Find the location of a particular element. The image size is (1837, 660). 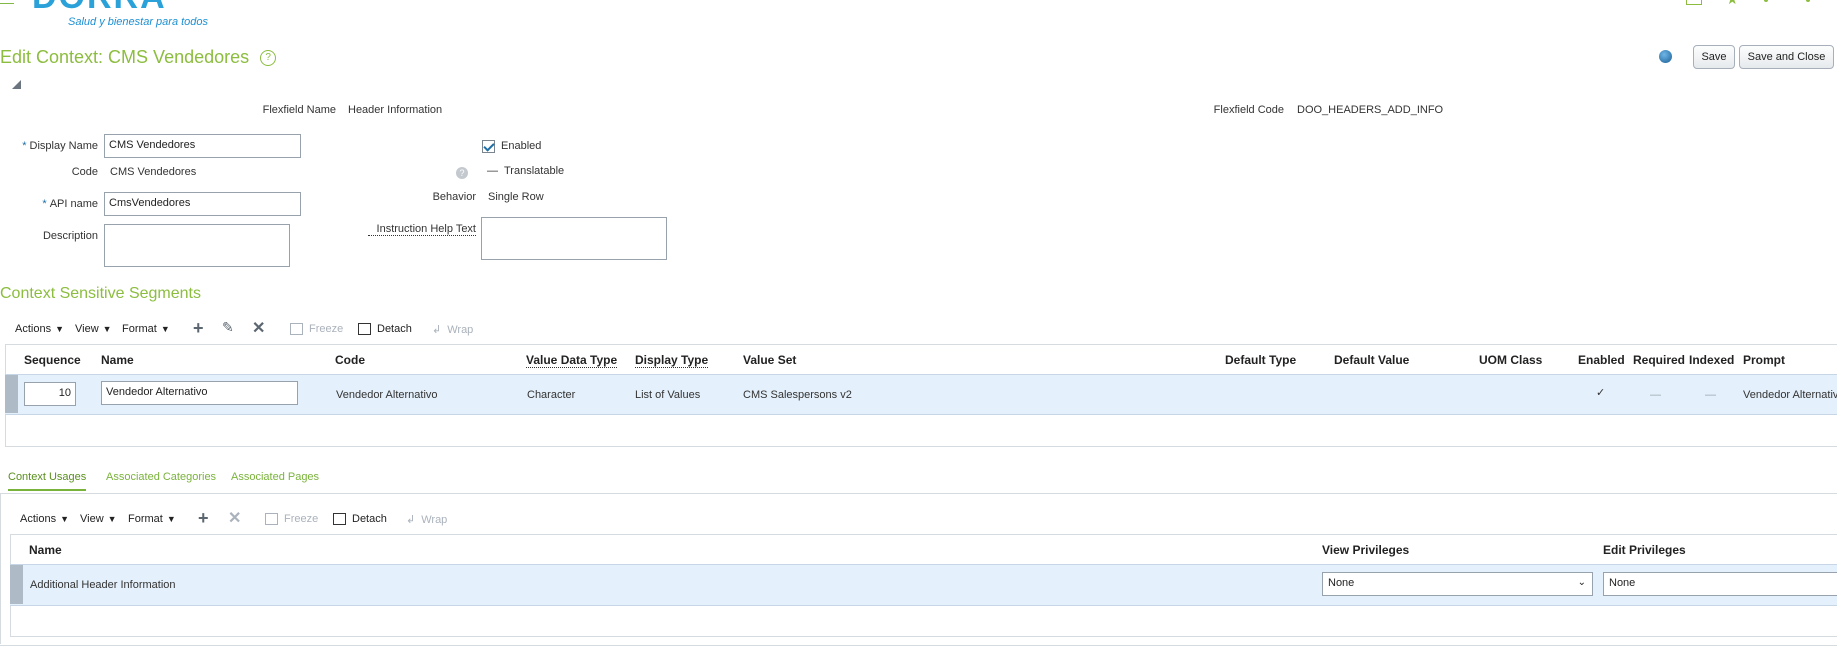

col-display-type: Display Type is located at coordinates (672, 360).